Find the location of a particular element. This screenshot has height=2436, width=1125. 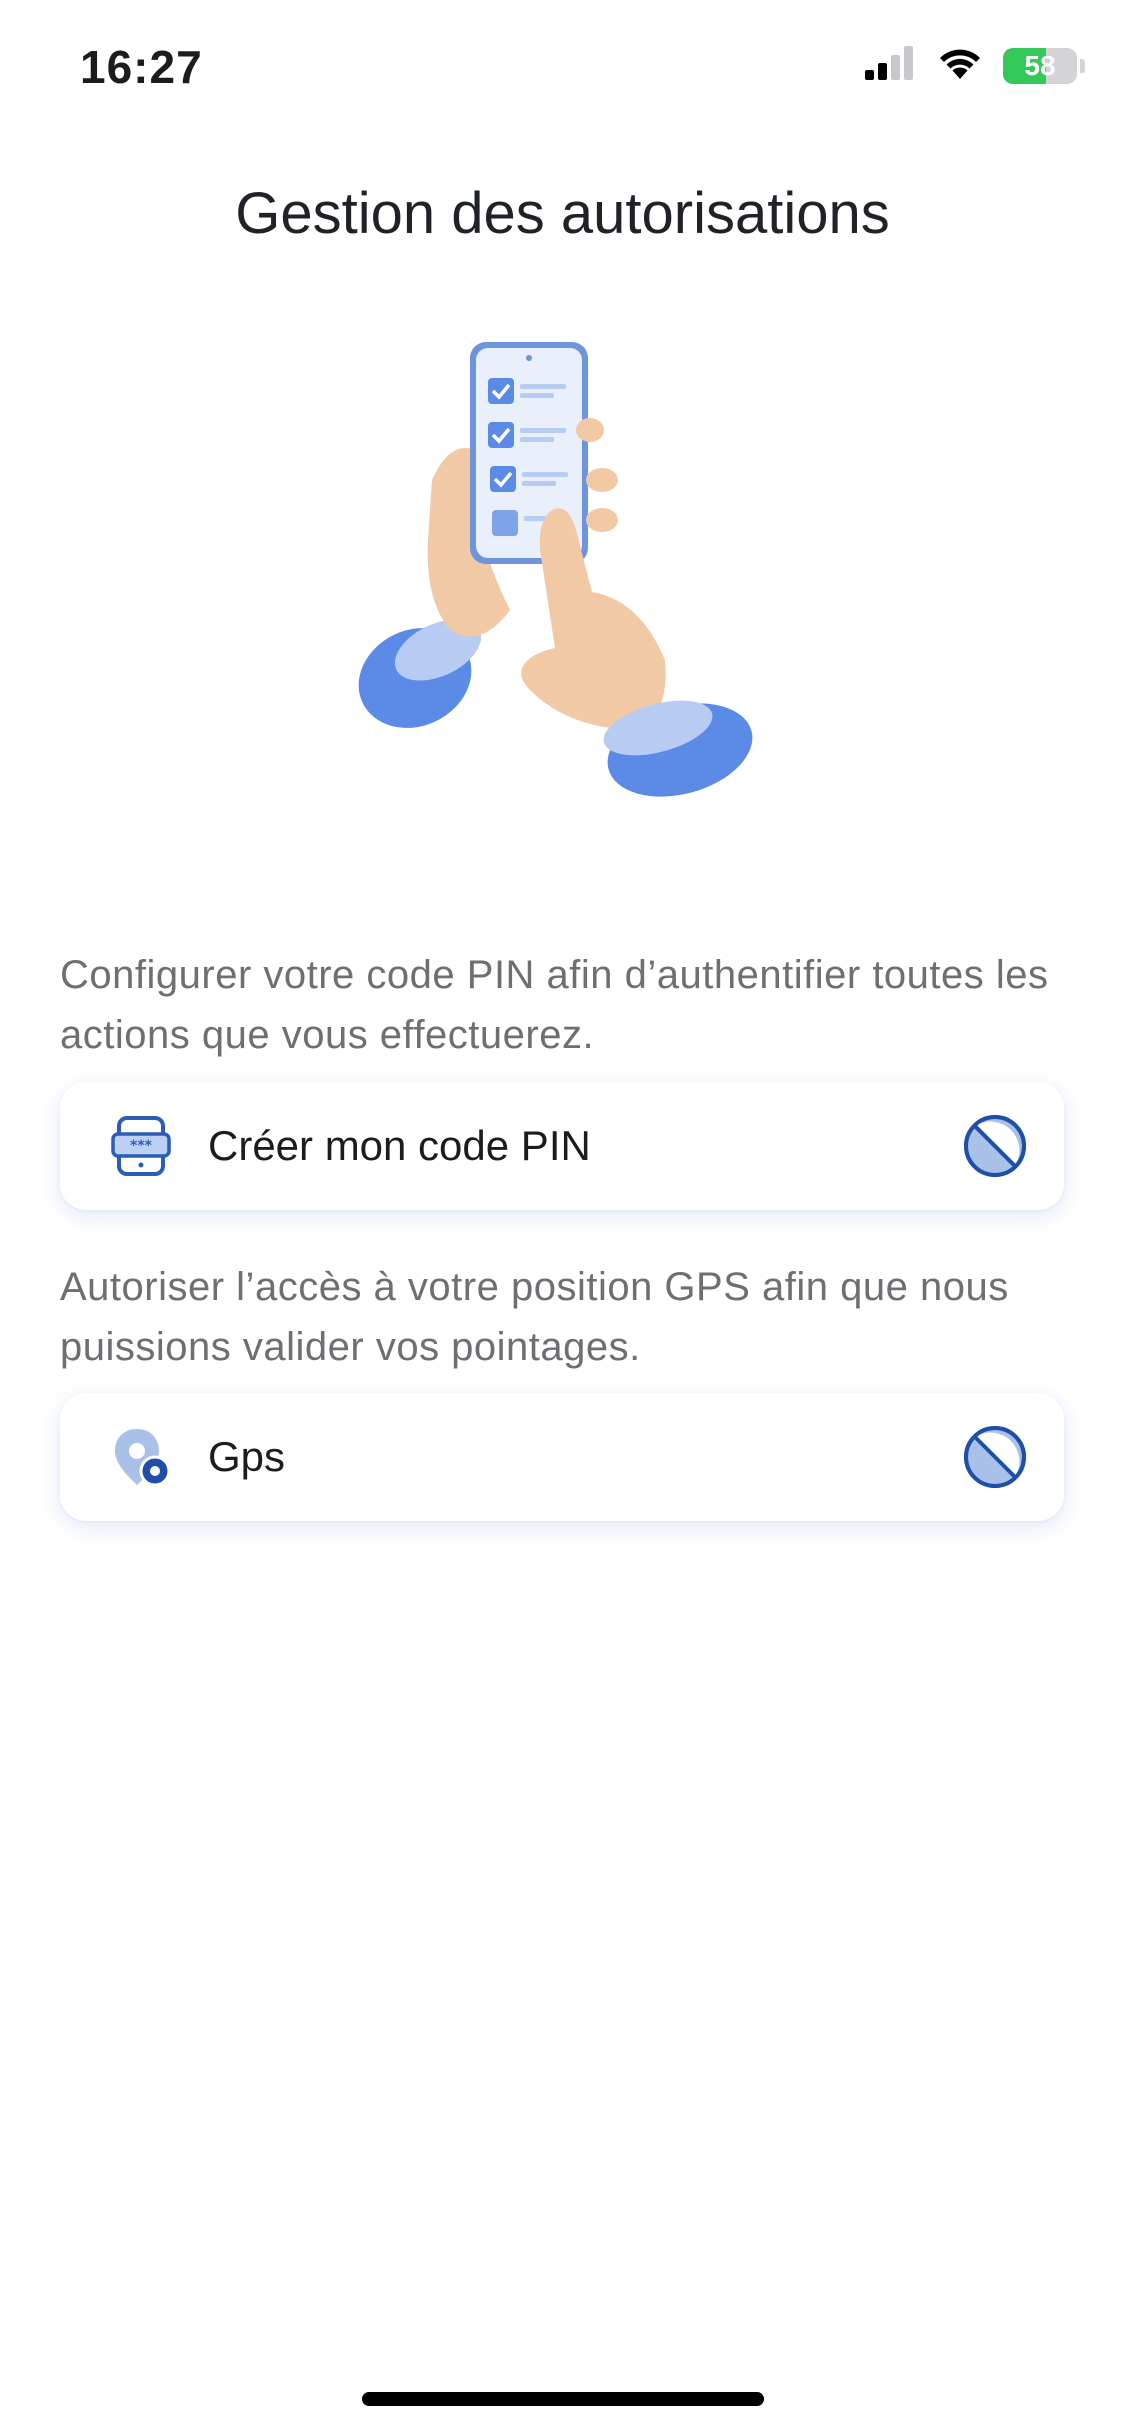

wifi-icon is located at coordinates (960, 65).